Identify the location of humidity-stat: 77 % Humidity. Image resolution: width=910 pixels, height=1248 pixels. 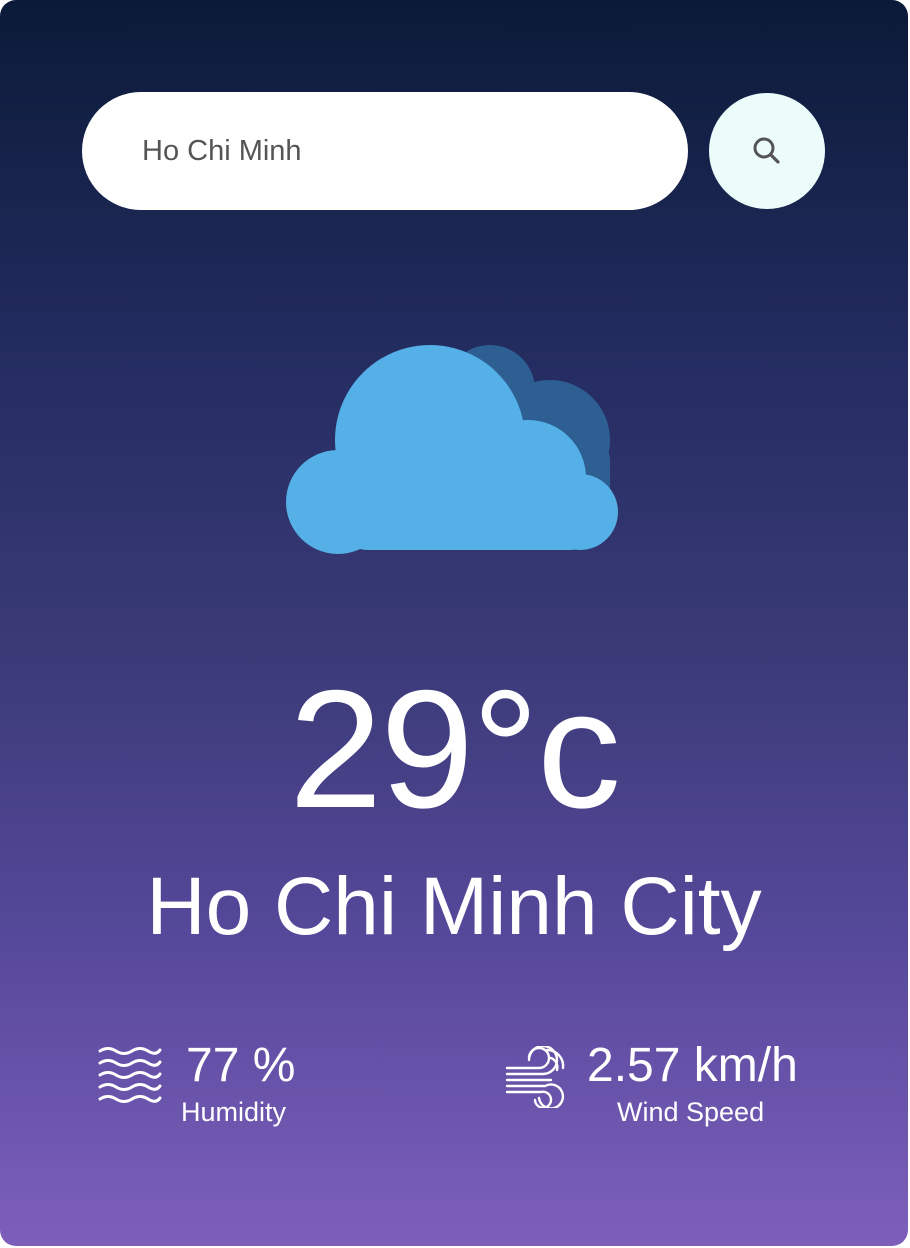
(228, 1090).